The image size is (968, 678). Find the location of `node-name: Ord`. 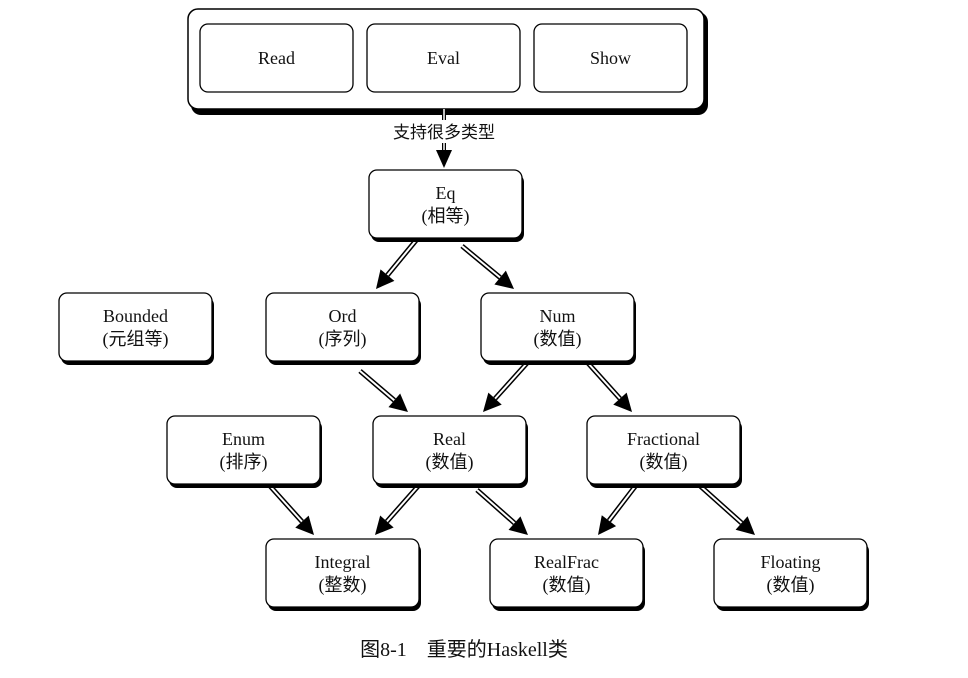

node-name: Ord is located at coordinates (343, 316).